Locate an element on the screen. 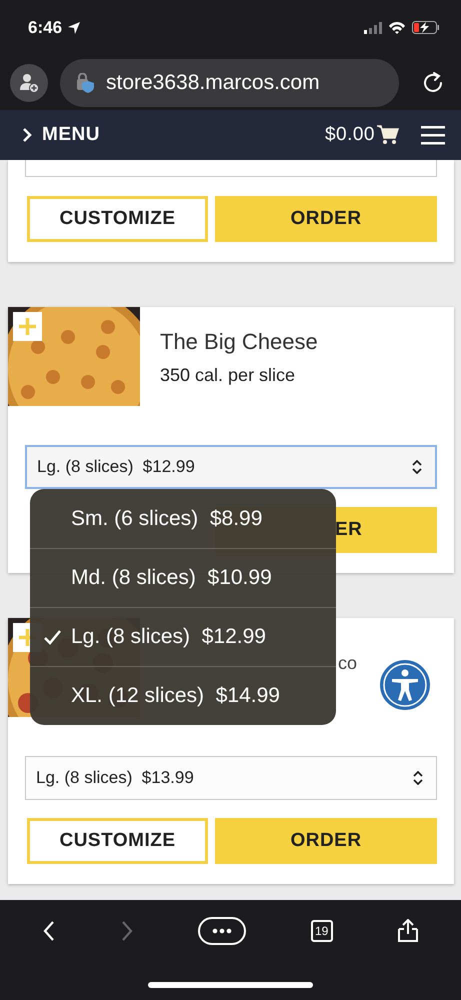  ellipsis-icon is located at coordinates (222, 931).